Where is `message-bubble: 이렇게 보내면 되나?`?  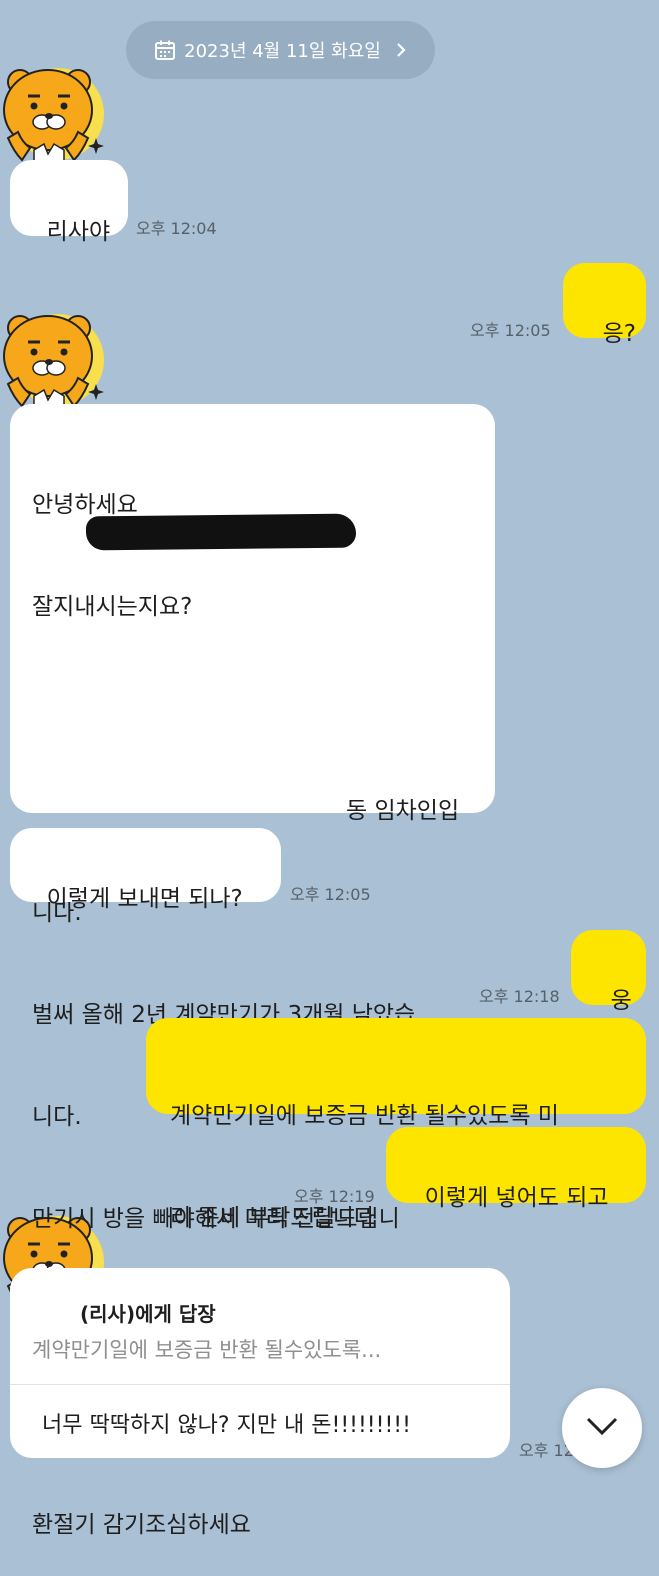
message-bubble: 이렇게 보내면 되나? is located at coordinates (145, 870).